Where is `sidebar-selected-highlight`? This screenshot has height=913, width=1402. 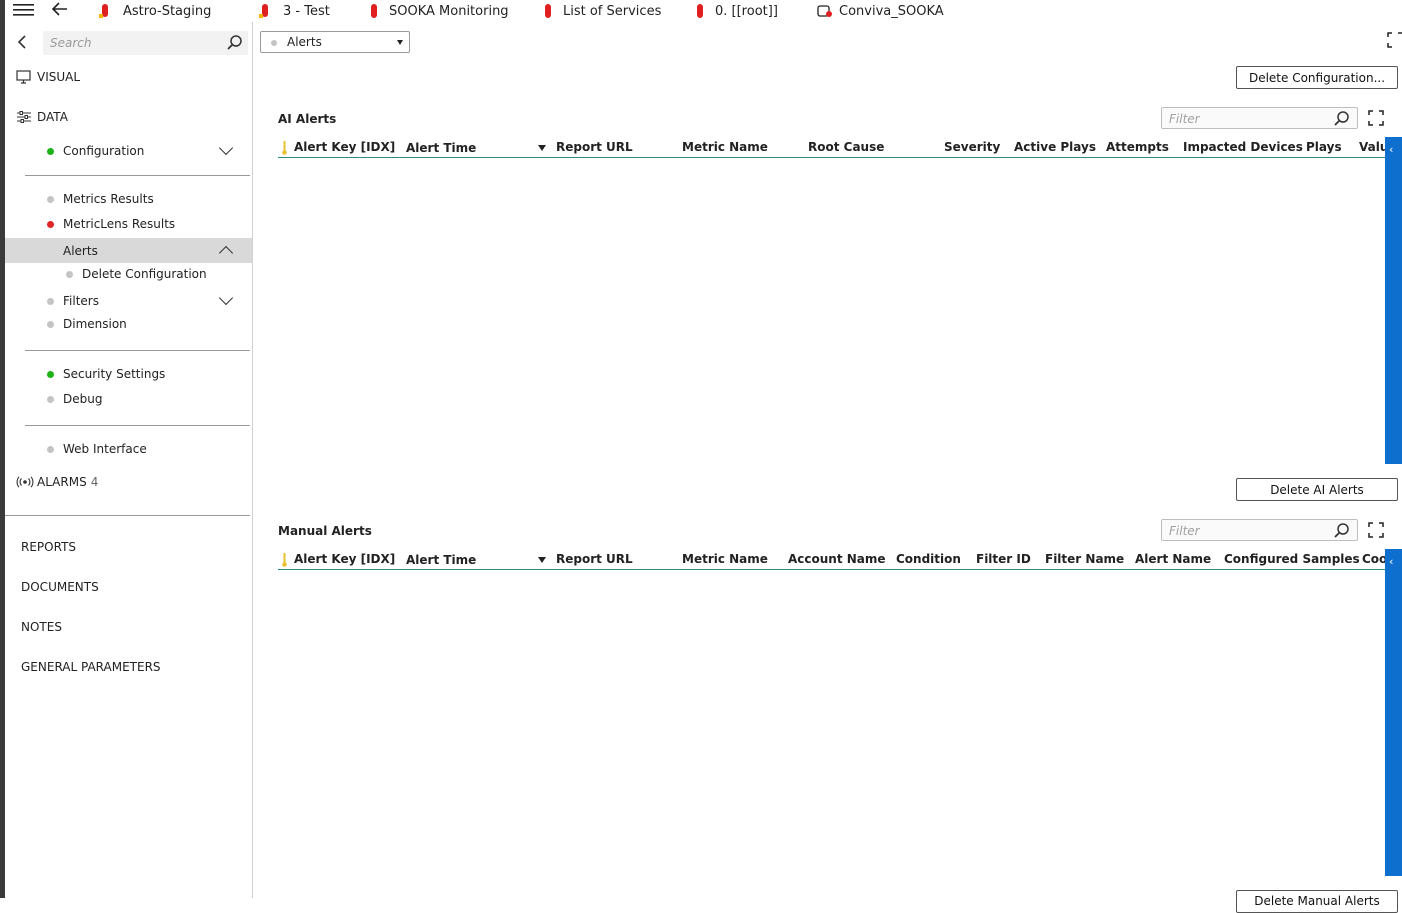
sidebar-selected-highlight is located at coordinates (128, 250).